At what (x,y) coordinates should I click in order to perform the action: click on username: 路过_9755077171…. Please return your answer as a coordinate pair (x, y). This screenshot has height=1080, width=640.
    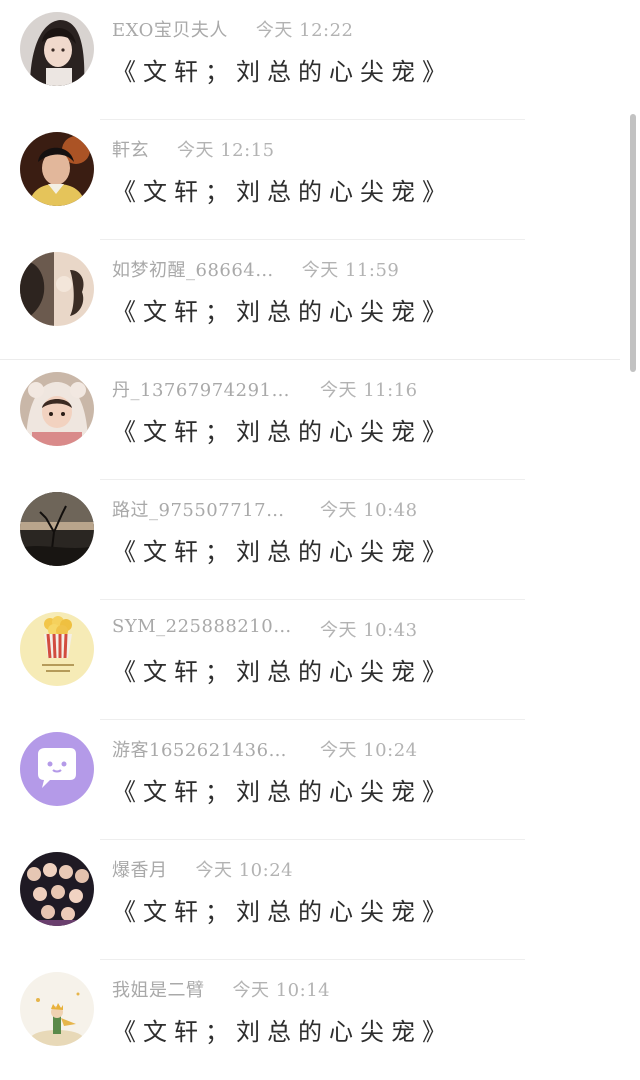
    Looking at the image, I should click on (202, 509).